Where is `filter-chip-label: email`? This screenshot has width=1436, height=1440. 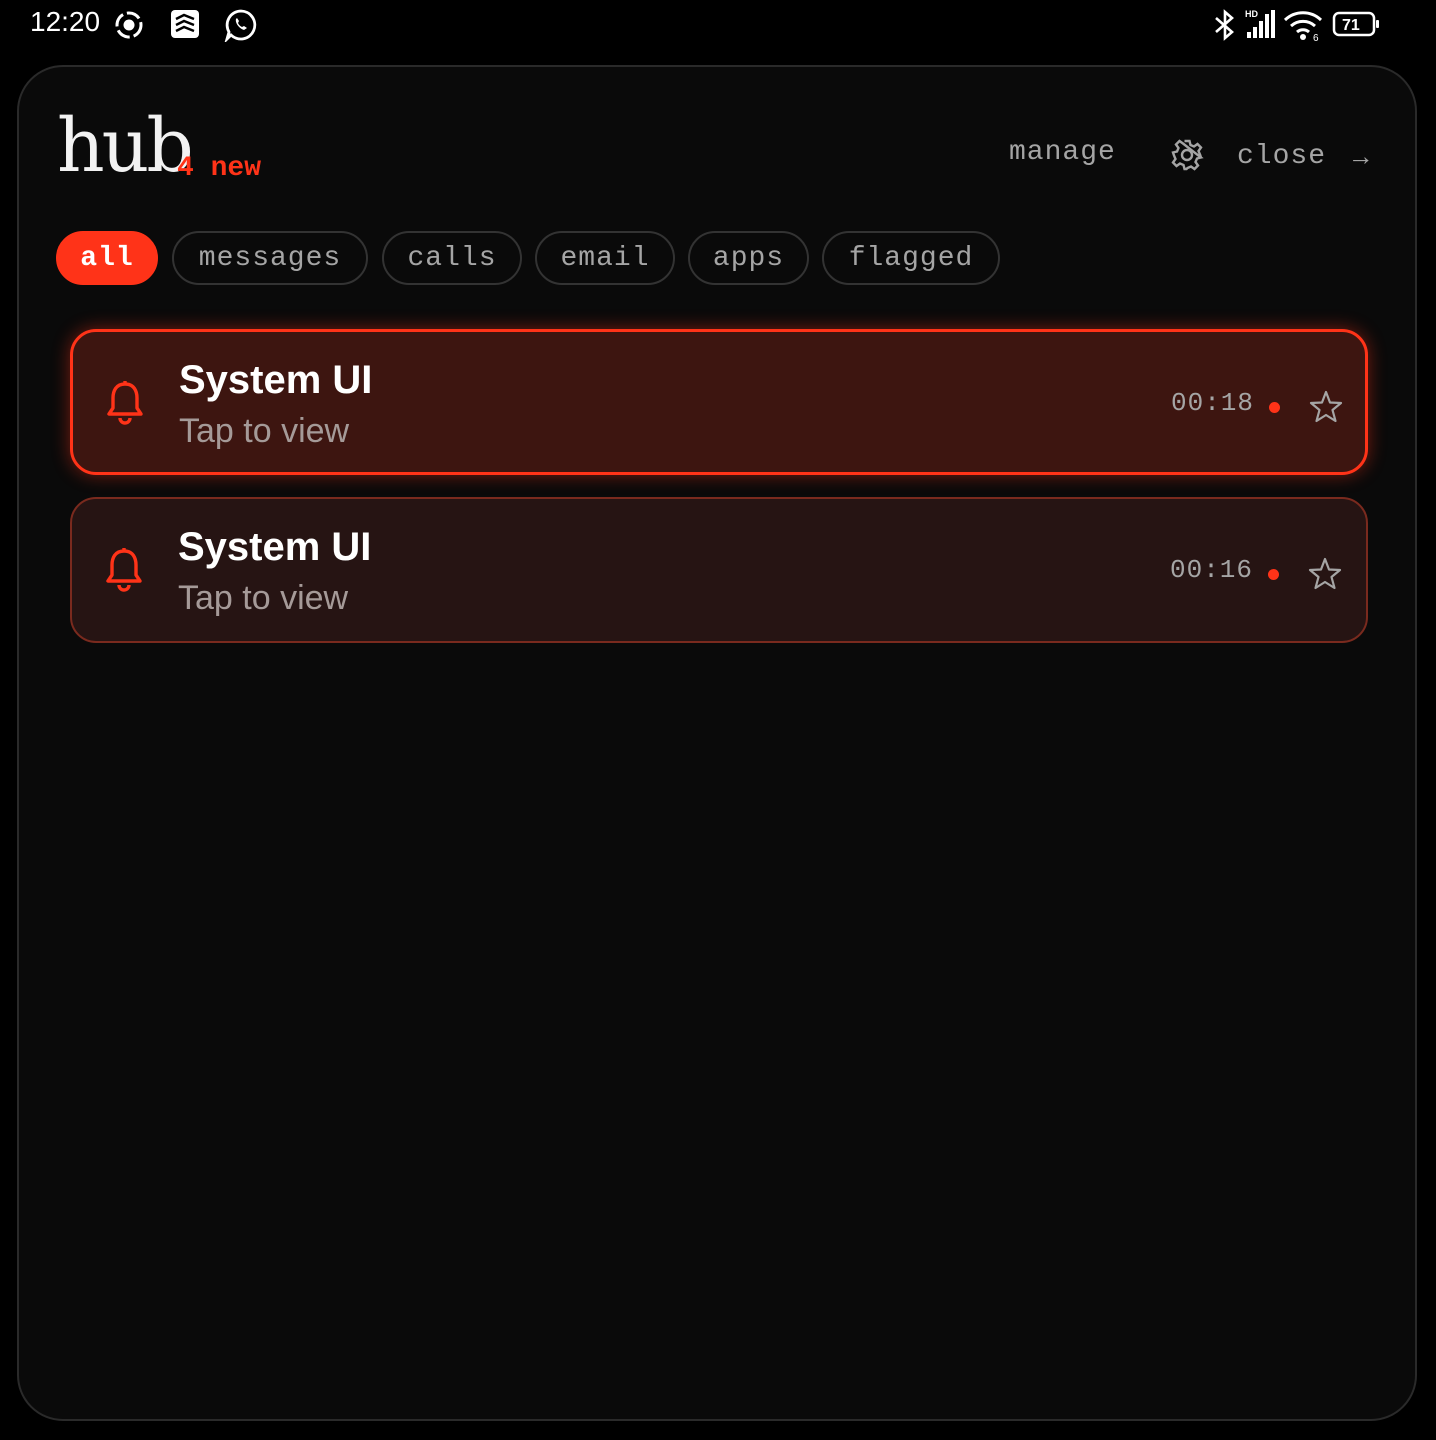 filter-chip-label: email is located at coordinates (605, 258).